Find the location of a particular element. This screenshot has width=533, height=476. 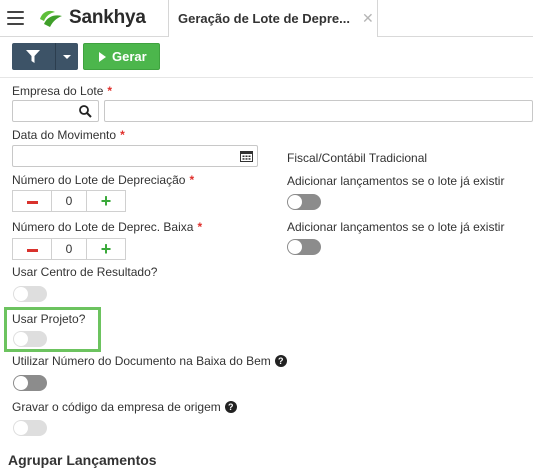

numero-lote-value: 0 is located at coordinates (69, 201).